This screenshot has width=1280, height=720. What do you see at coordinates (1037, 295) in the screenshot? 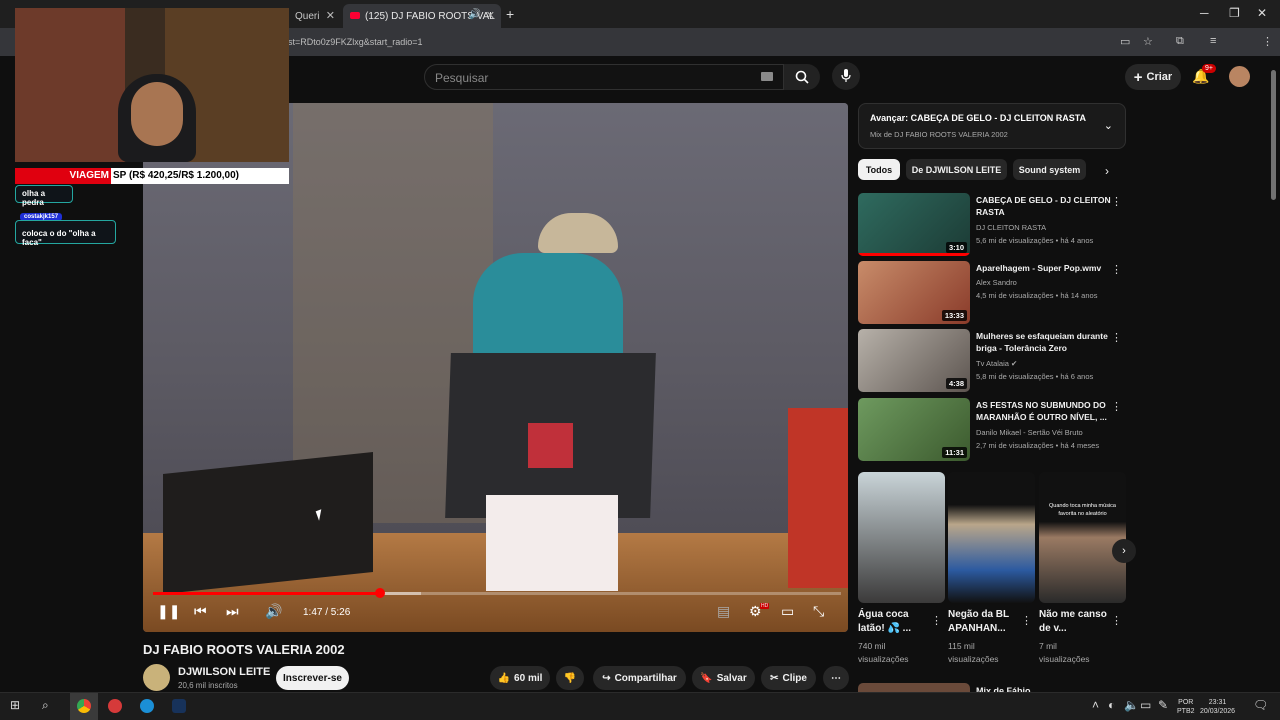
I see `recommendation-meta: 4,5 mi de visualizações • há 14 anos` at bounding box center [1037, 295].